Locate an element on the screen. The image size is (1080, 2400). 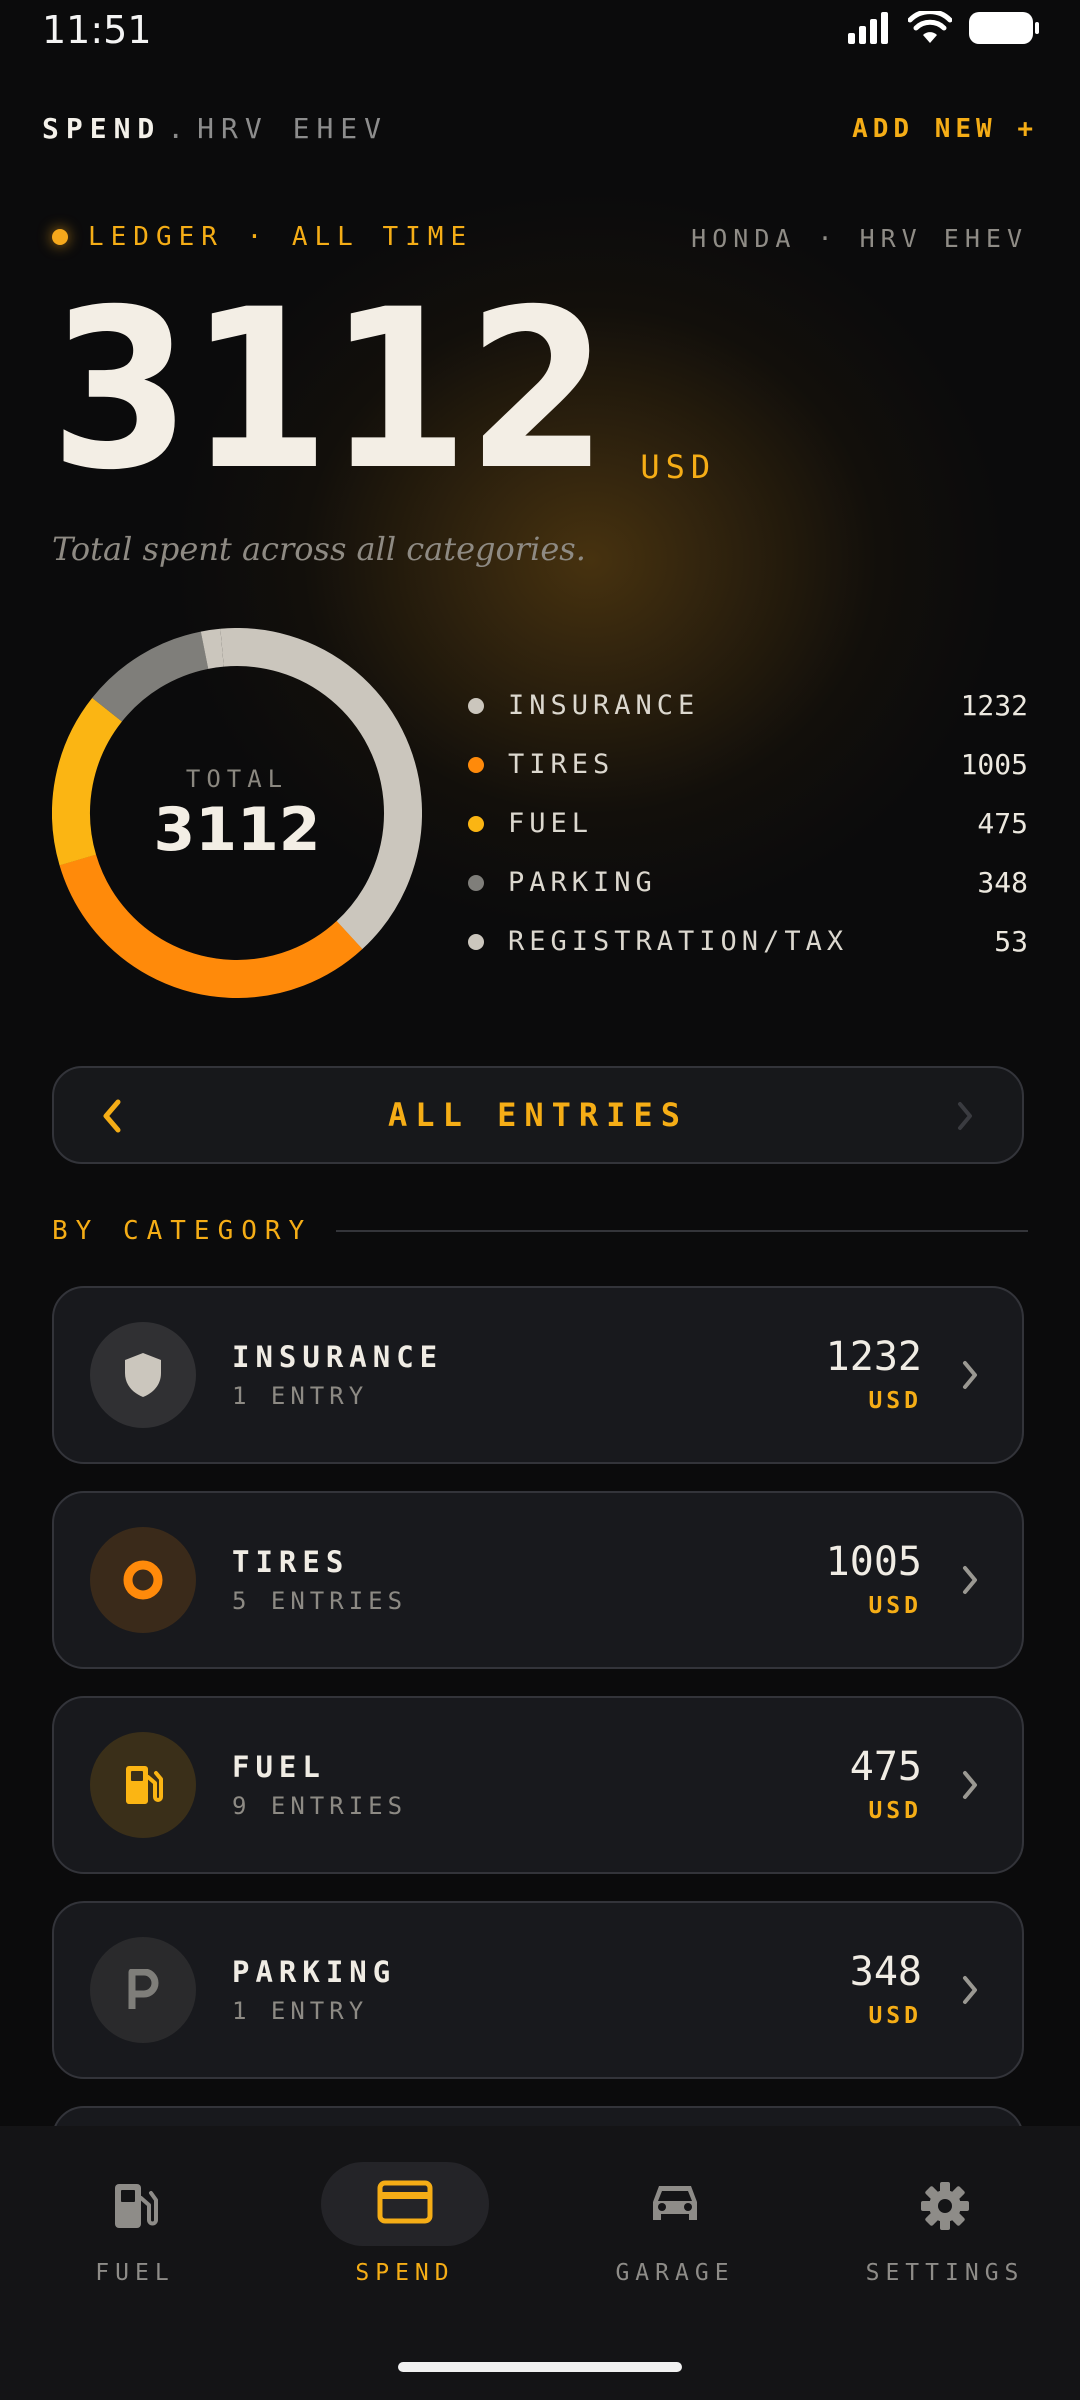
gear-icon is located at coordinates (945, 2206).